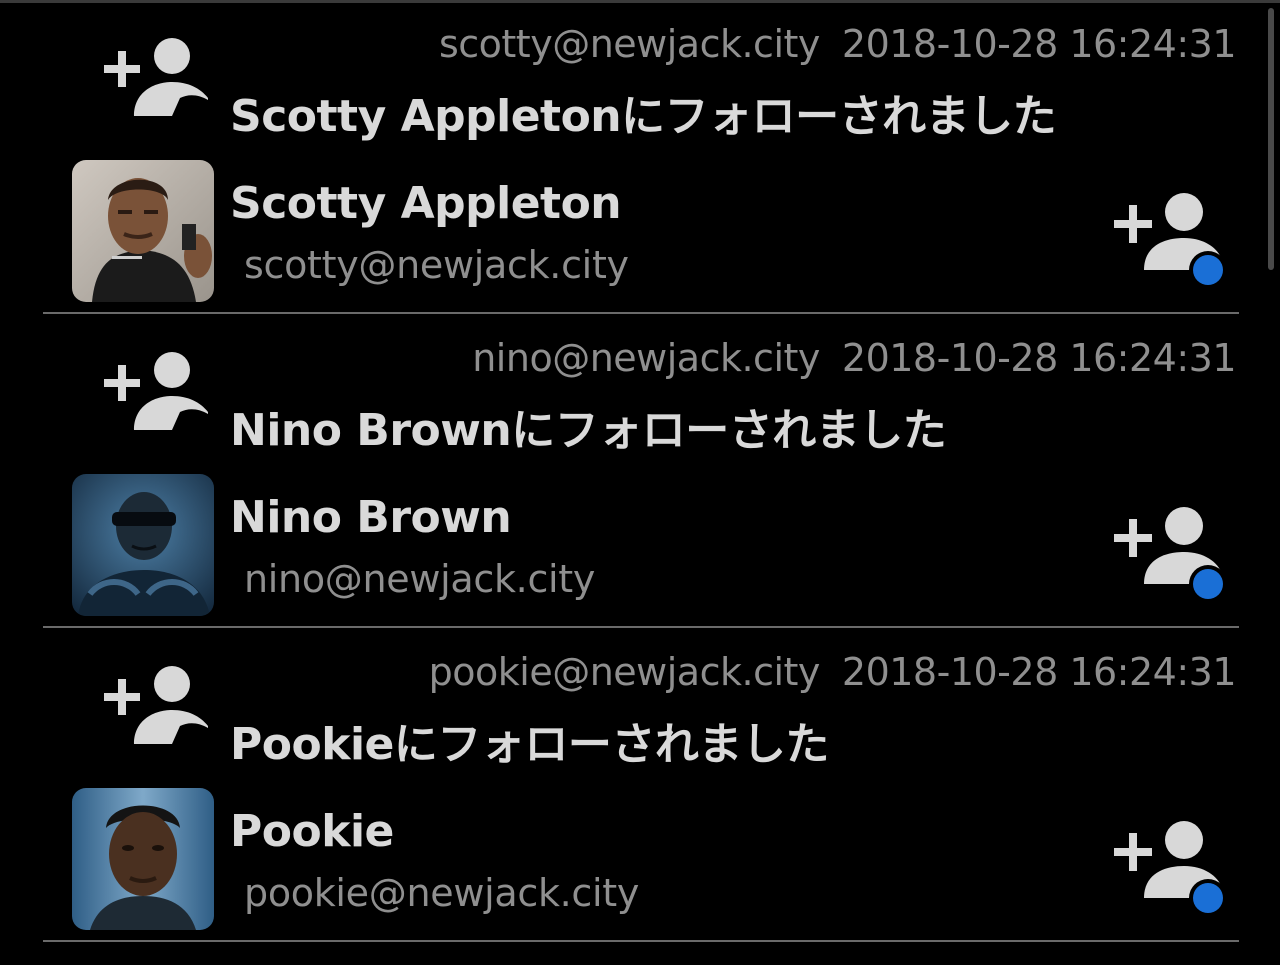 The height and width of the screenshot is (965, 1280). I want to click on account-acct: scotty@newjack.city, so click(436, 265).